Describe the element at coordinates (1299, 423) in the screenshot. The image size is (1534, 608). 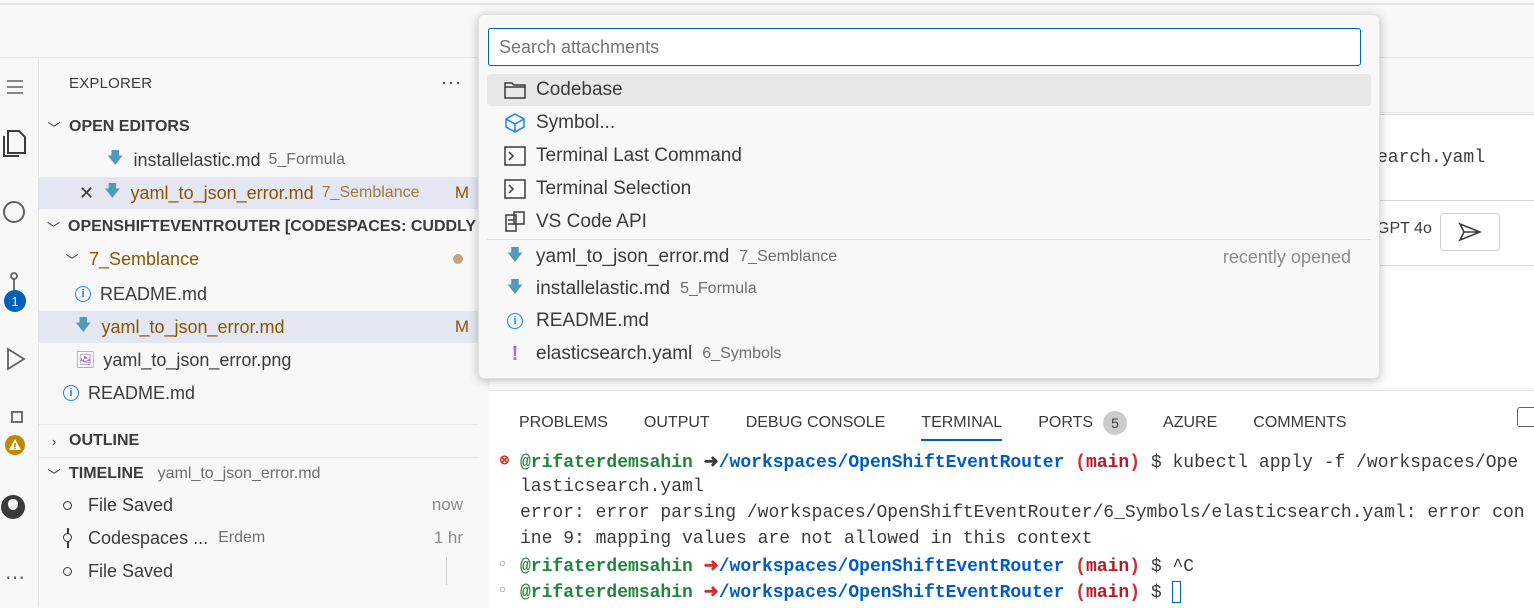
I see `tab-comments: COMMENTS` at that location.